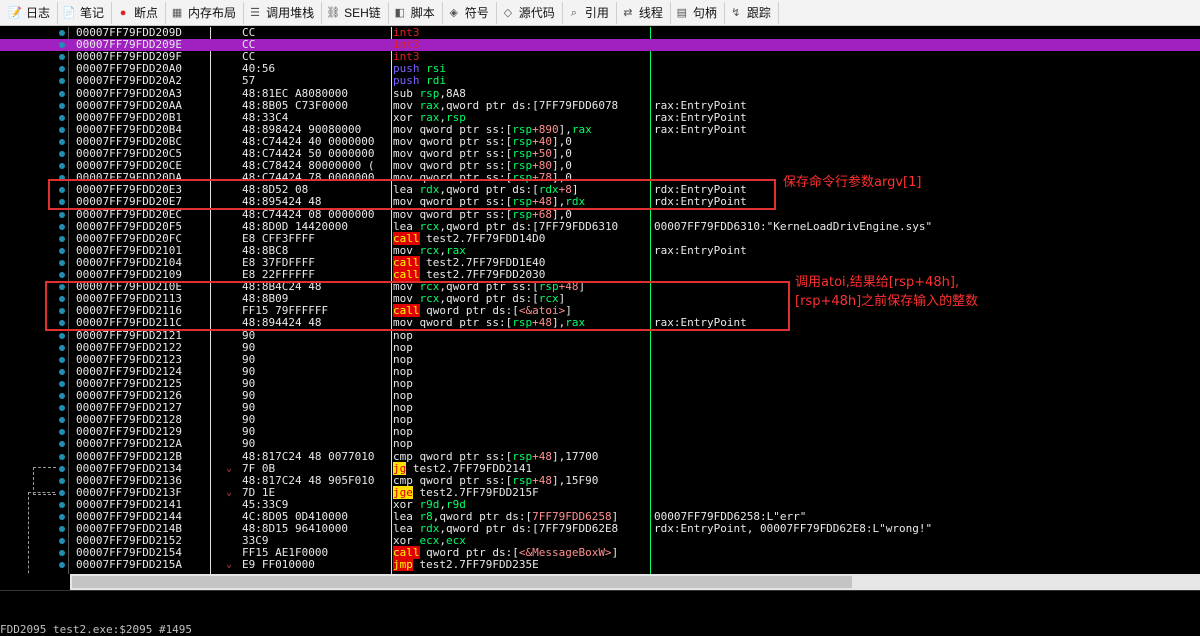  What do you see at coordinates (600, 335) in the screenshot?
I see `disasm-row: 00007FF79FDD2121 90 nop` at bounding box center [600, 335].